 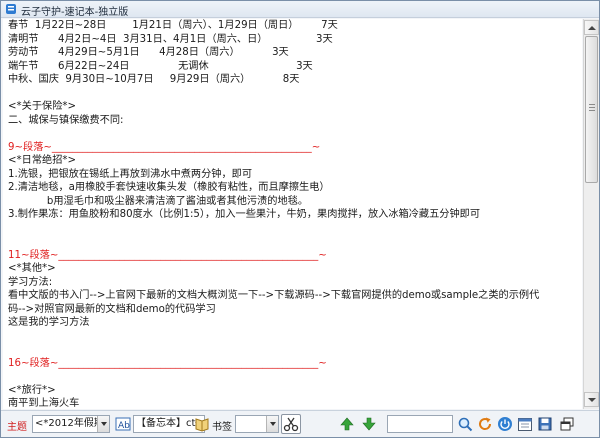 What do you see at coordinates (300, 9) in the screenshot?
I see `title-bar: 云子守护-速记本-独立版` at bounding box center [300, 9].